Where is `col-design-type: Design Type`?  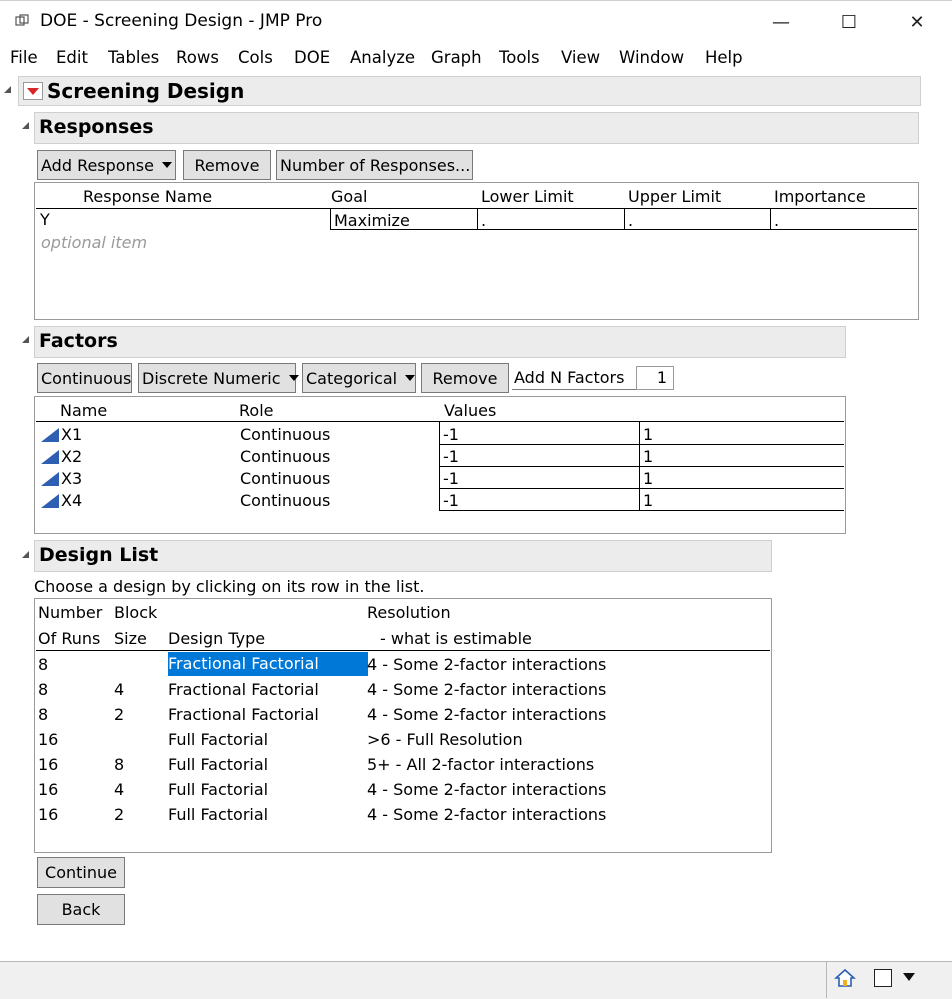
col-design-type: Design Type is located at coordinates (217, 638).